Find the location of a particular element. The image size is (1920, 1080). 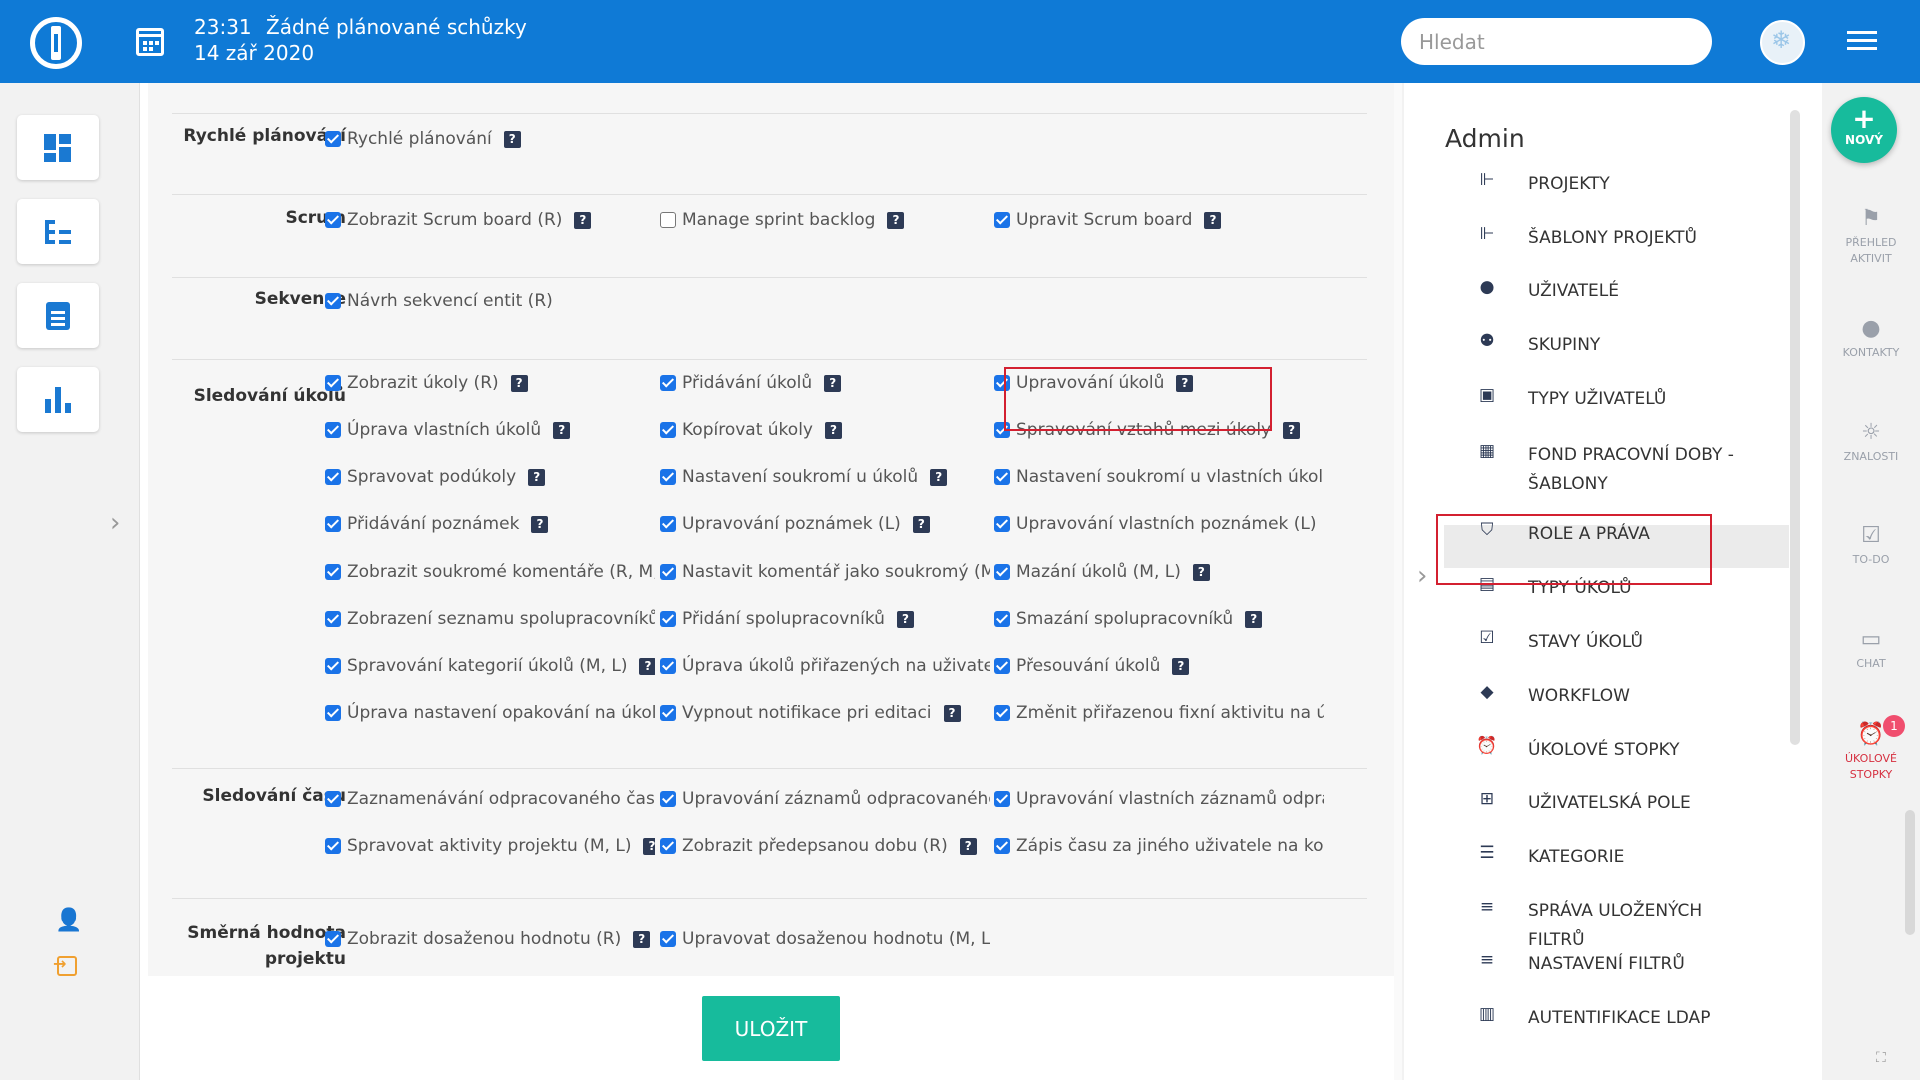

permission-checkbox: Upravování záznamů odpracovaného is located at coordinates (825, 799).